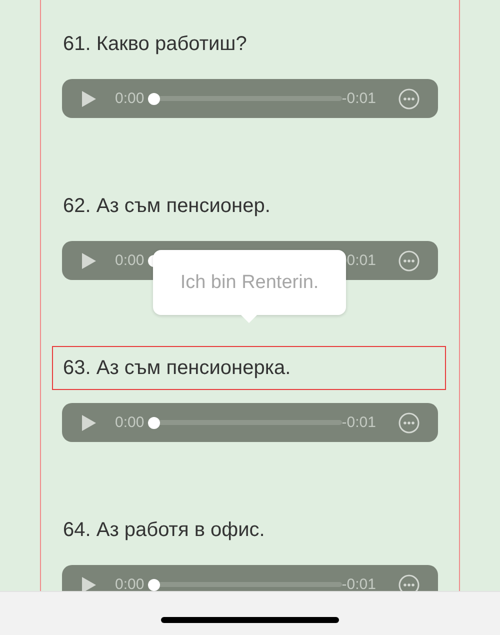  I want to click on phrase-heading: 61. Какво работиш?, so click(155, 44).